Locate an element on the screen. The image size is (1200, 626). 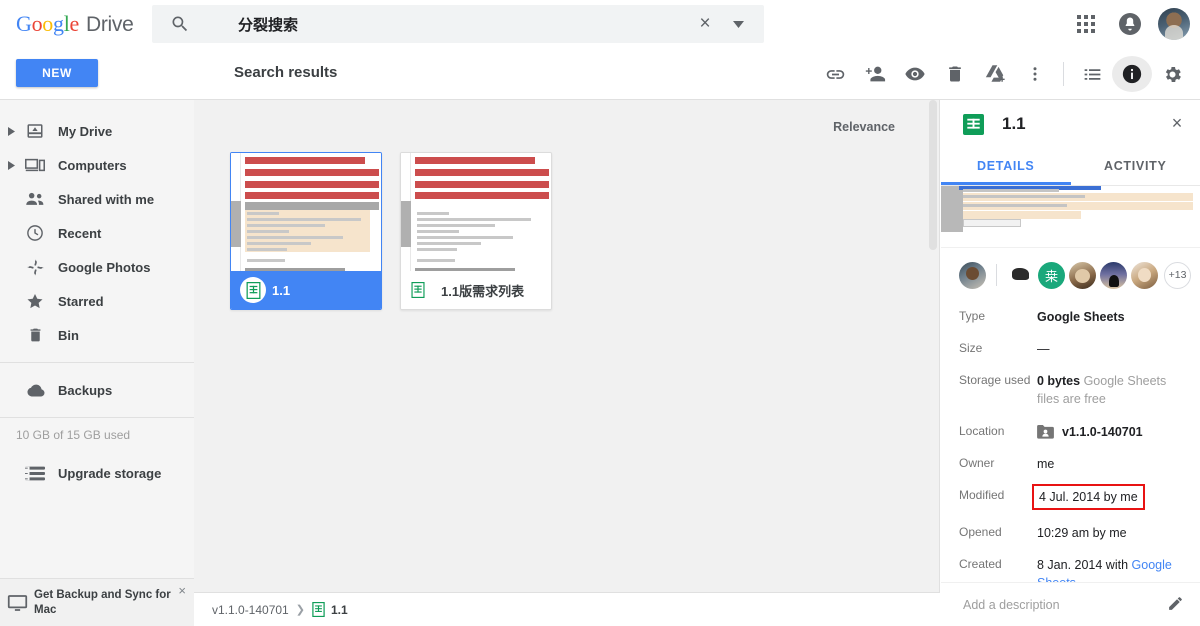
sheets-icon is located at coordinates (253, 290).